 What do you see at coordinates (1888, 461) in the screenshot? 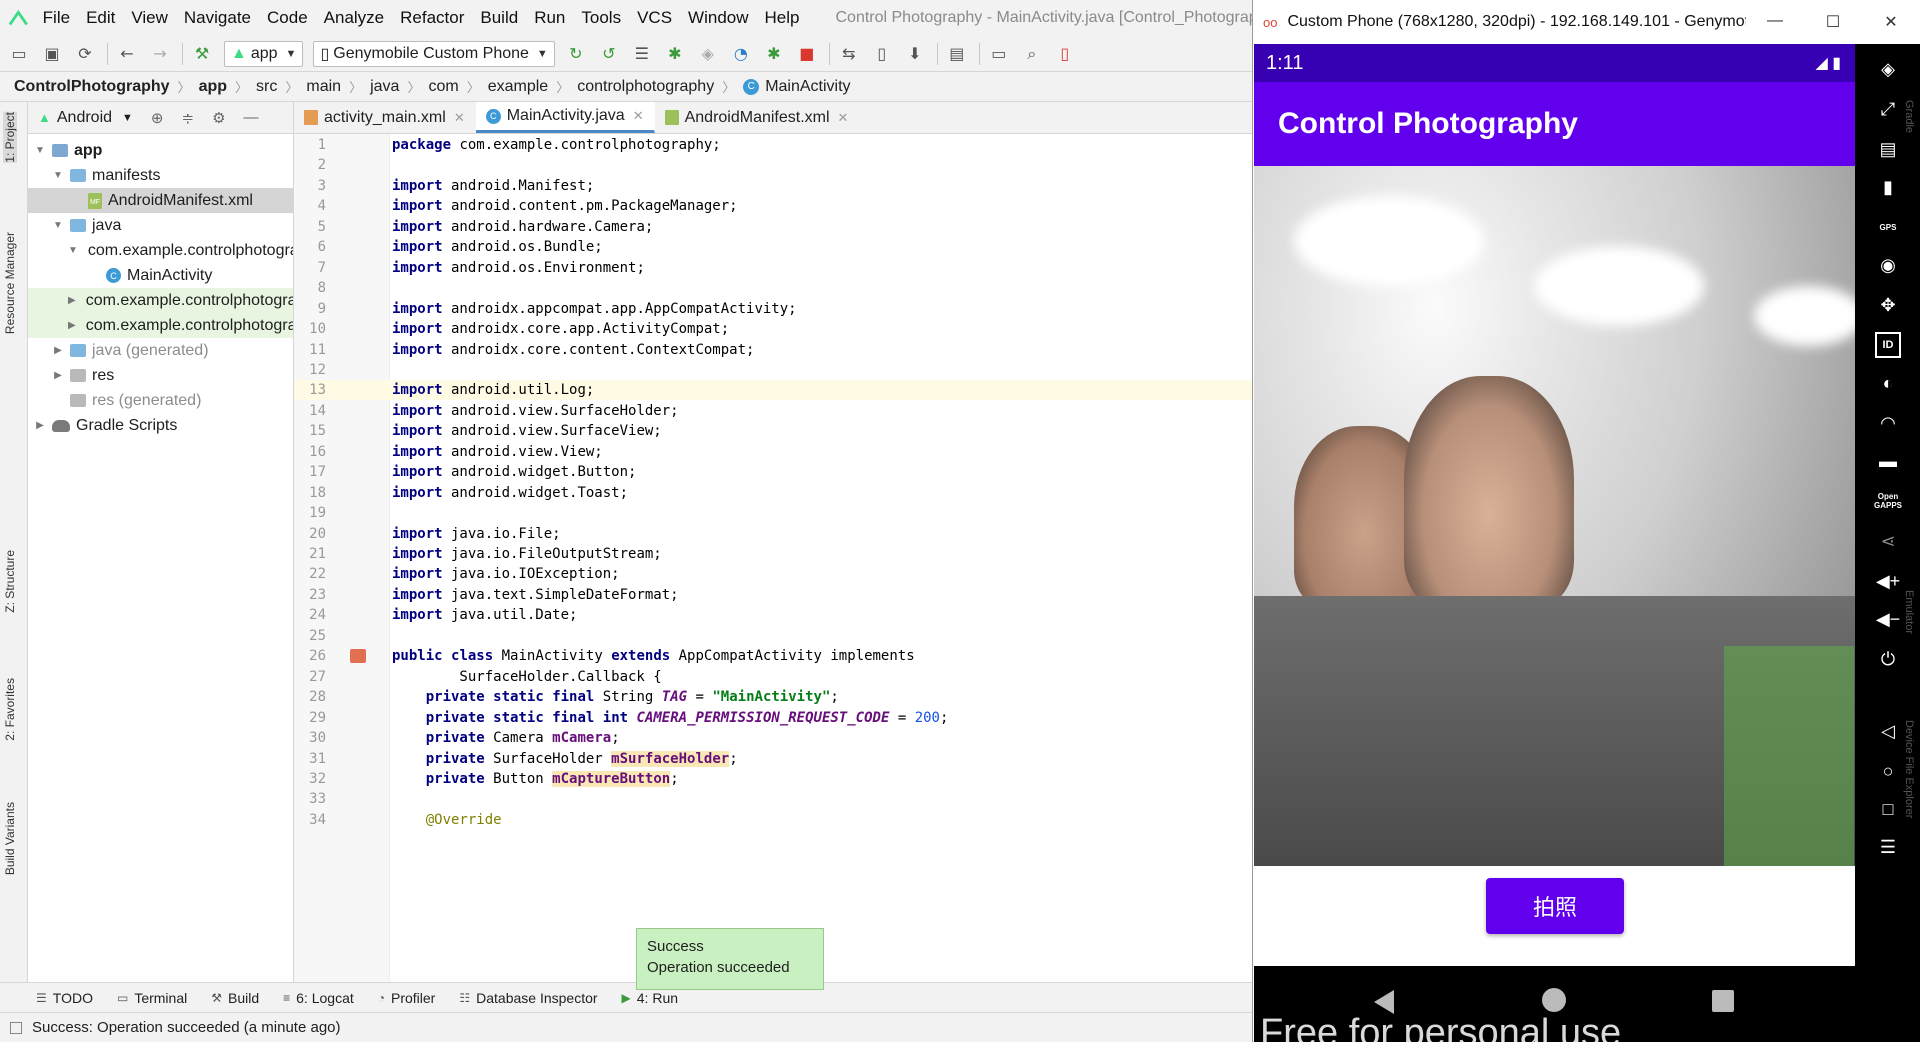
I see `sms-icon: ▬` at bounding box center [1888, 461].